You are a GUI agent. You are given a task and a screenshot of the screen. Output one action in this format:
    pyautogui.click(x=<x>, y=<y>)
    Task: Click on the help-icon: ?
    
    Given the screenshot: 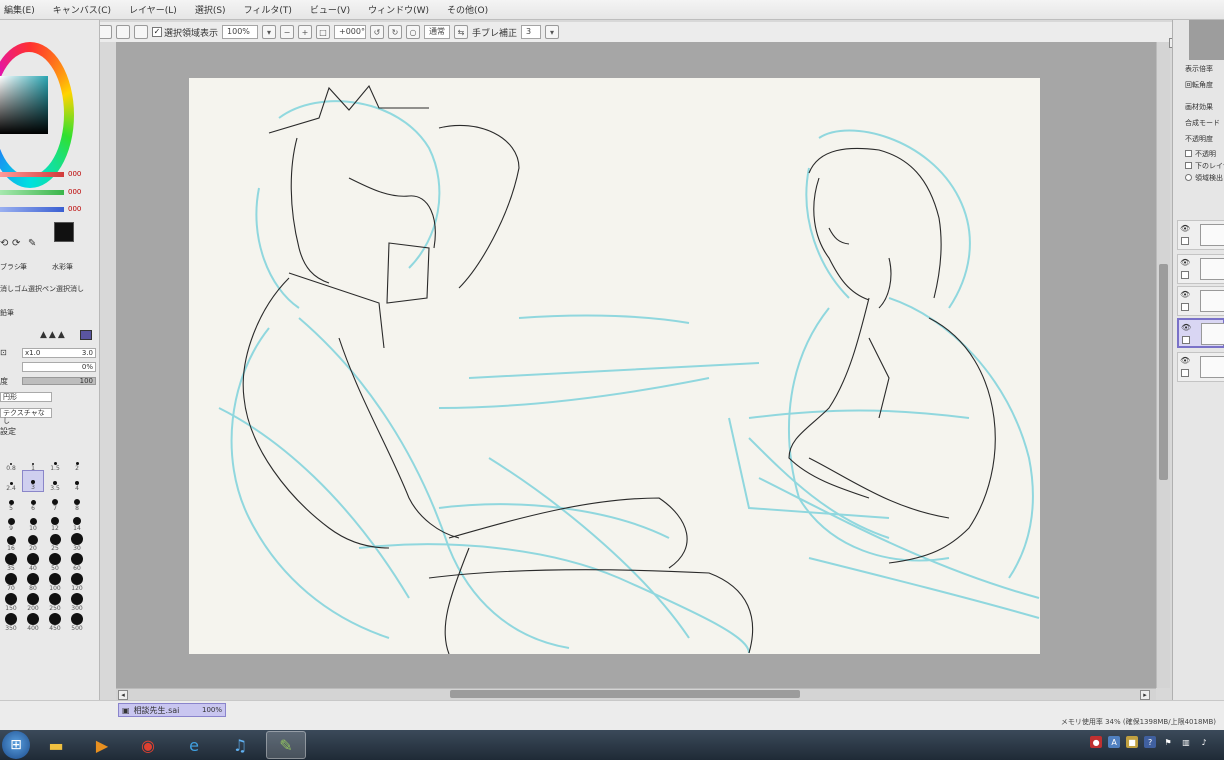 What is the action you would take?
    pyautogui.click(x=1150, y=742)
    